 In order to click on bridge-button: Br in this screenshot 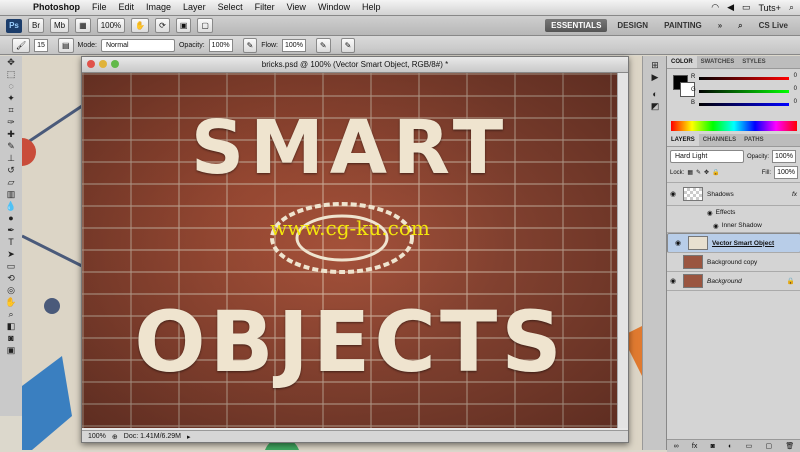, I will do `click(36, 25)`.